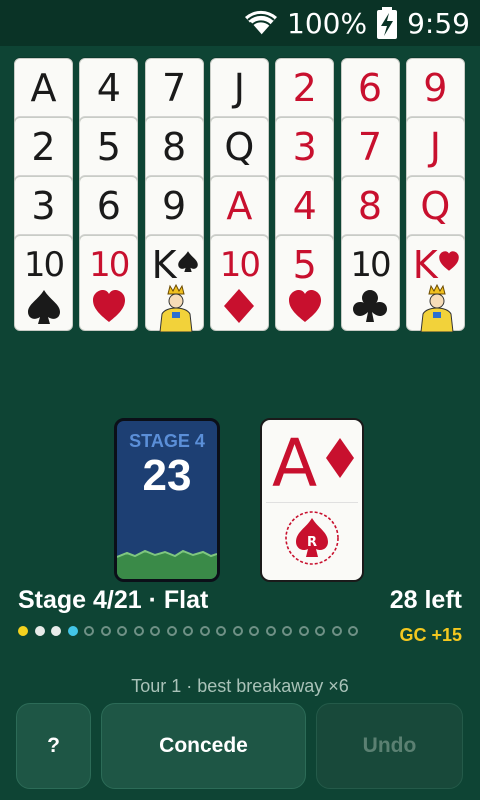 The width and height of the screenshot is (480, 800). Describe the element at coordinates (389, 746) in the screenshot. I see `undo-button: Undo` at that location.